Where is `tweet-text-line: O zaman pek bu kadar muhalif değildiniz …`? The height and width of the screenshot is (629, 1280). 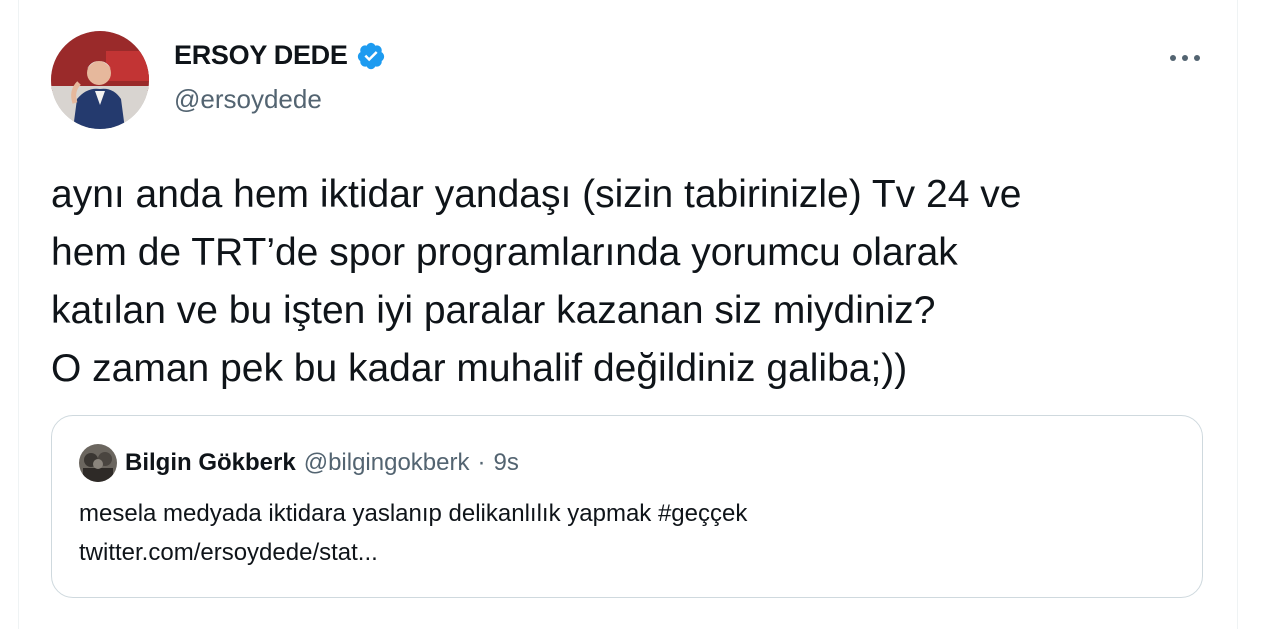 tweet-text-line: O zaman pek bu kadar muhalif değildiniz … is located at coordinates (479, 368).